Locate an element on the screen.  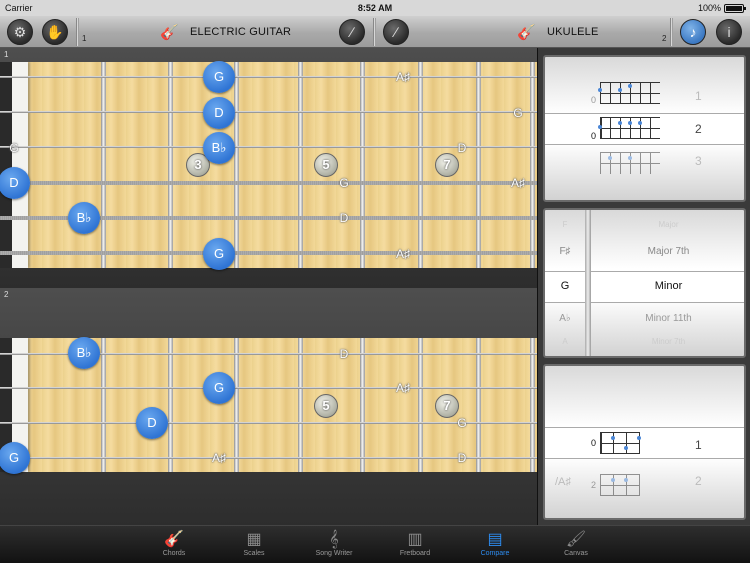
left-tuning-pick-icon: ∕ is located at coordinates (352, 32).